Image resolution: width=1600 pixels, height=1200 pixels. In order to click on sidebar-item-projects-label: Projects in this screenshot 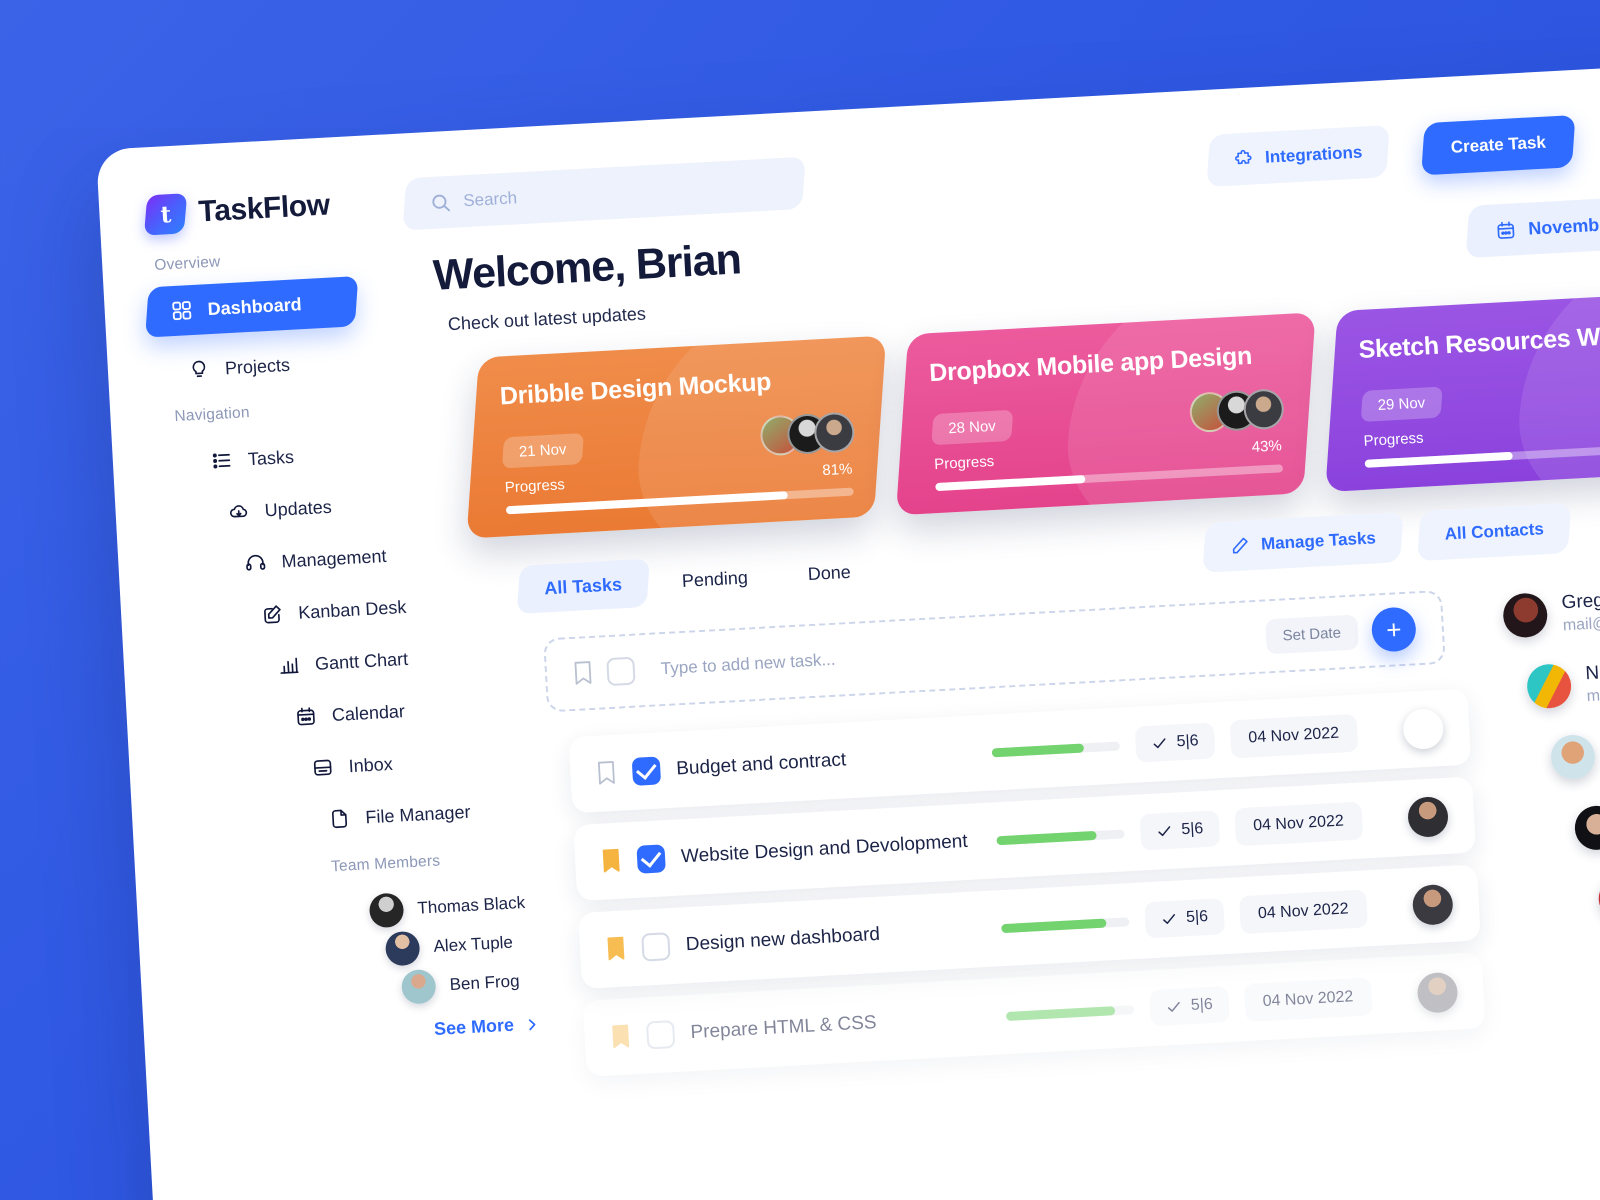, I will do `click(257, 366)`.